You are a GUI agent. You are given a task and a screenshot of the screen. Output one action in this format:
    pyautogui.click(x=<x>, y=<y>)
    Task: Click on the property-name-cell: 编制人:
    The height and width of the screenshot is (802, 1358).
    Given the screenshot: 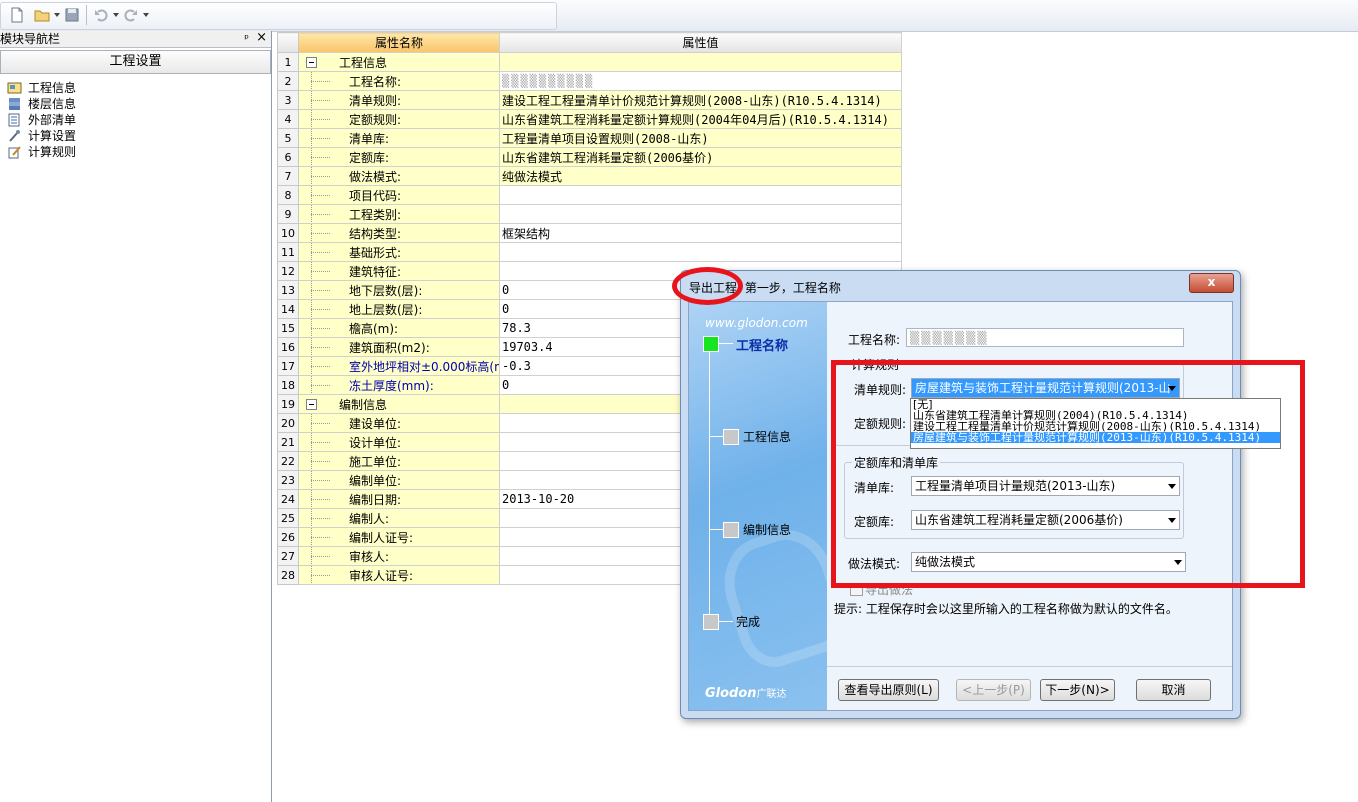 What is the action you would take?
    pyautogui.click(x=399, y=518)
    